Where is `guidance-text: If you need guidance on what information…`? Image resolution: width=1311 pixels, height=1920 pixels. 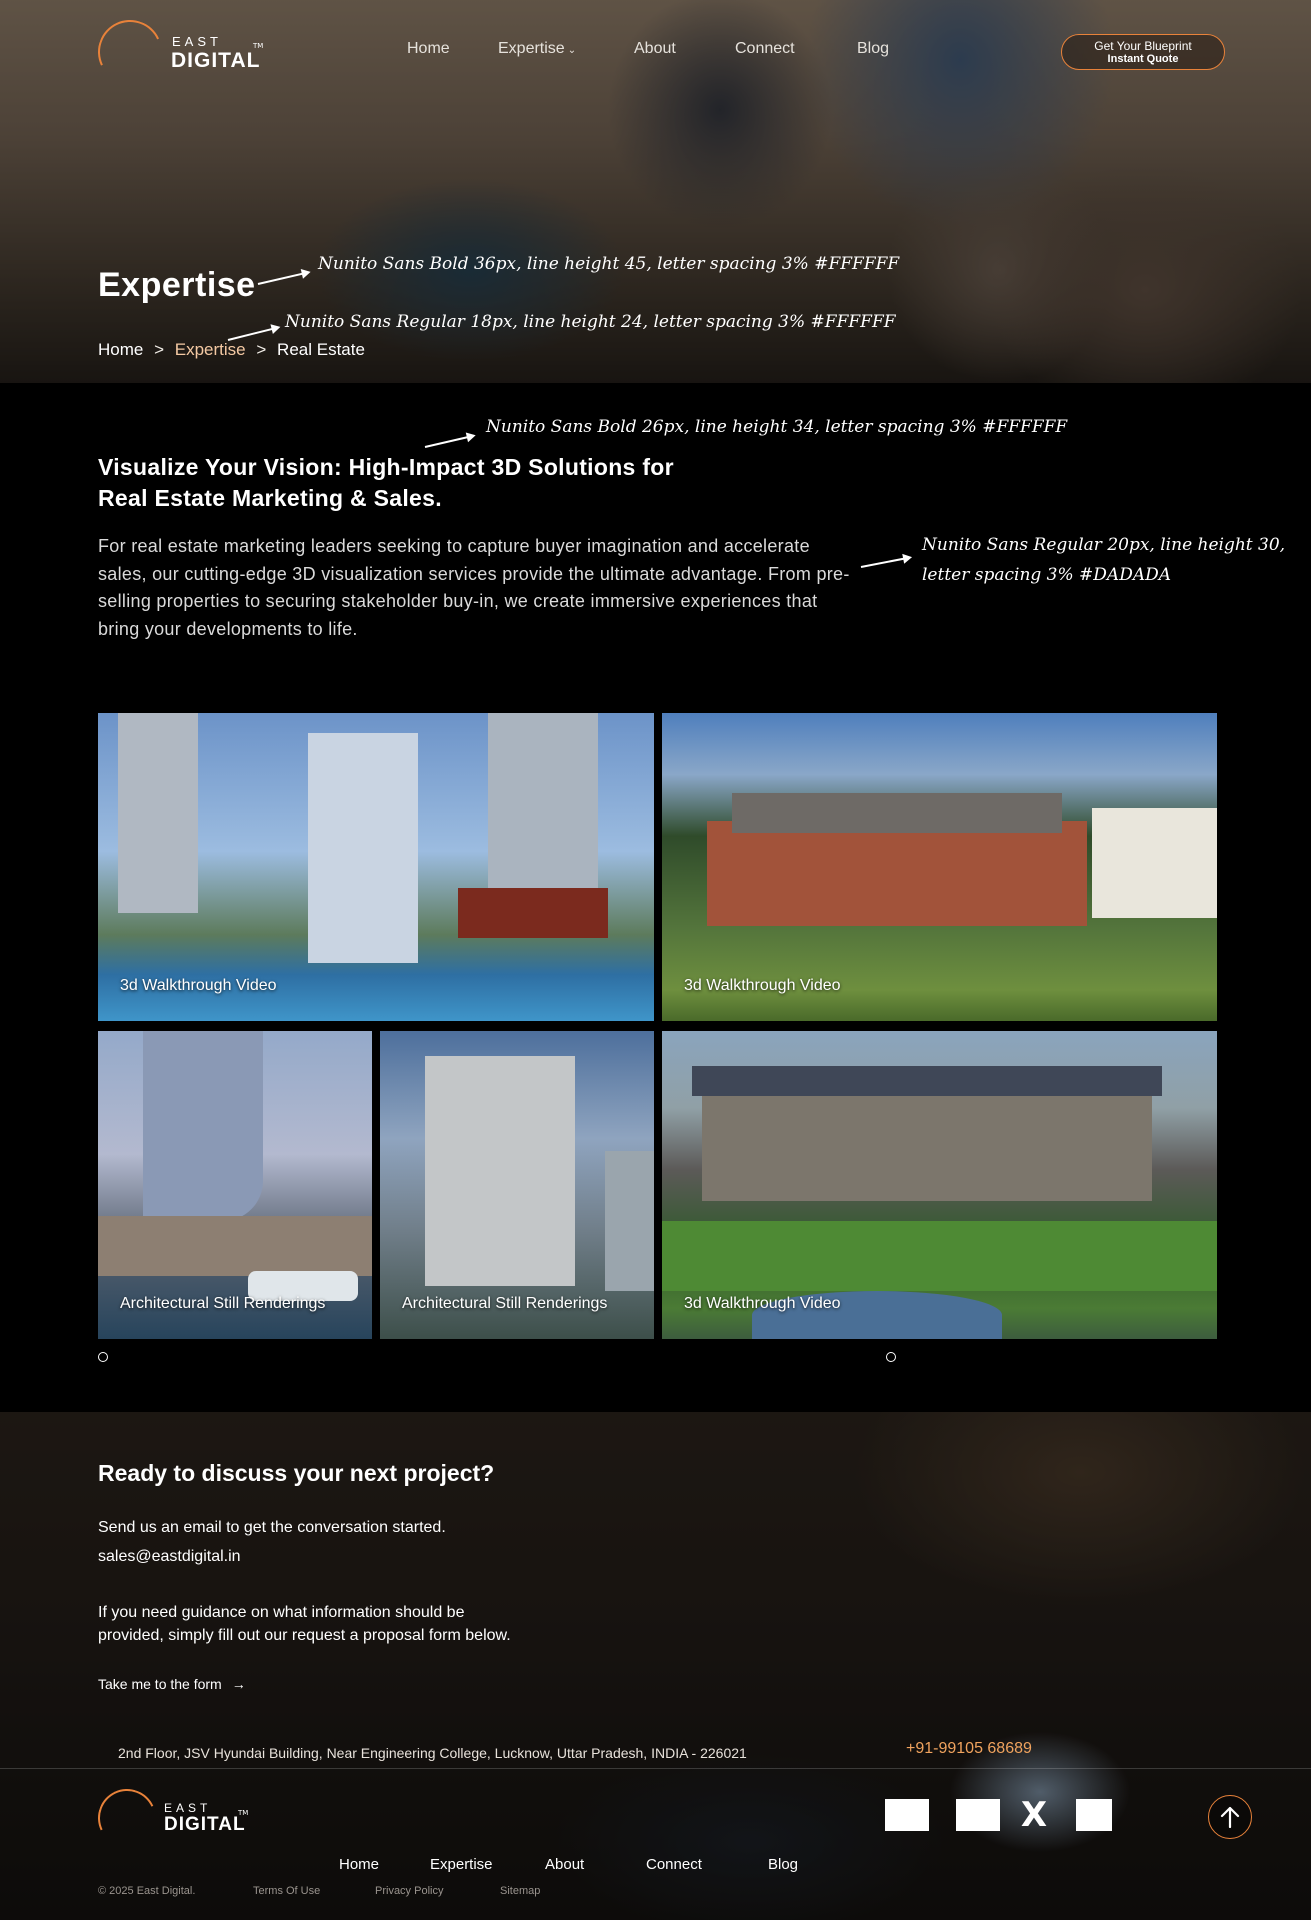 guidance-text: If you need guidance on what information… is located at coordinates (304, 1624).